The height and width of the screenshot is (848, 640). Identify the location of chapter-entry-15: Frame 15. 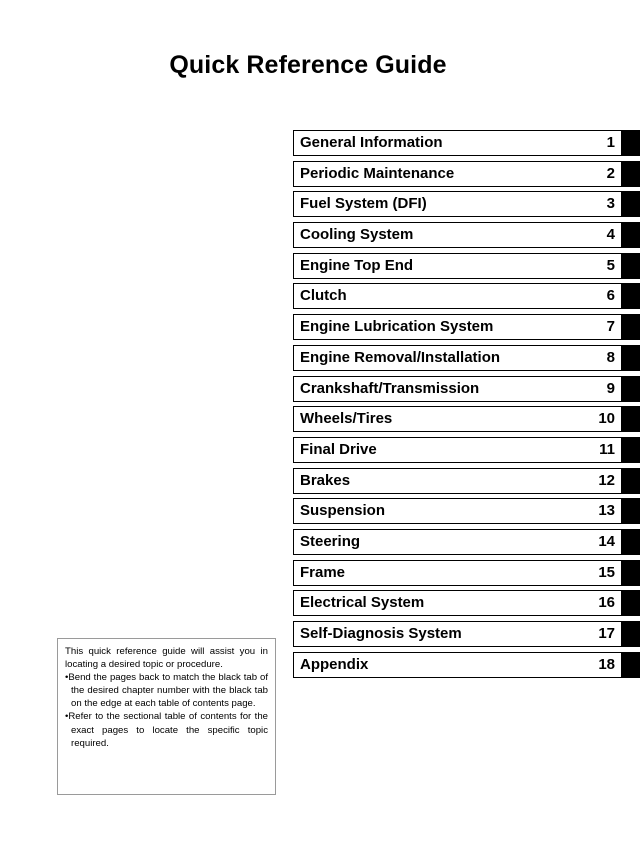
(457, 572).